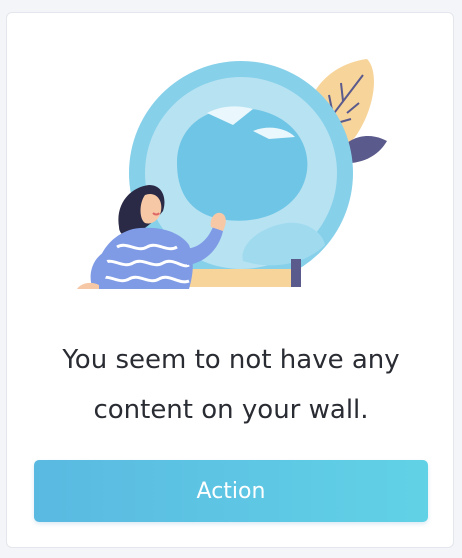  What do you see at coordinates (231, 491) in the screenshot?
I see `action-button: Action` at bounding box center [231, 491].